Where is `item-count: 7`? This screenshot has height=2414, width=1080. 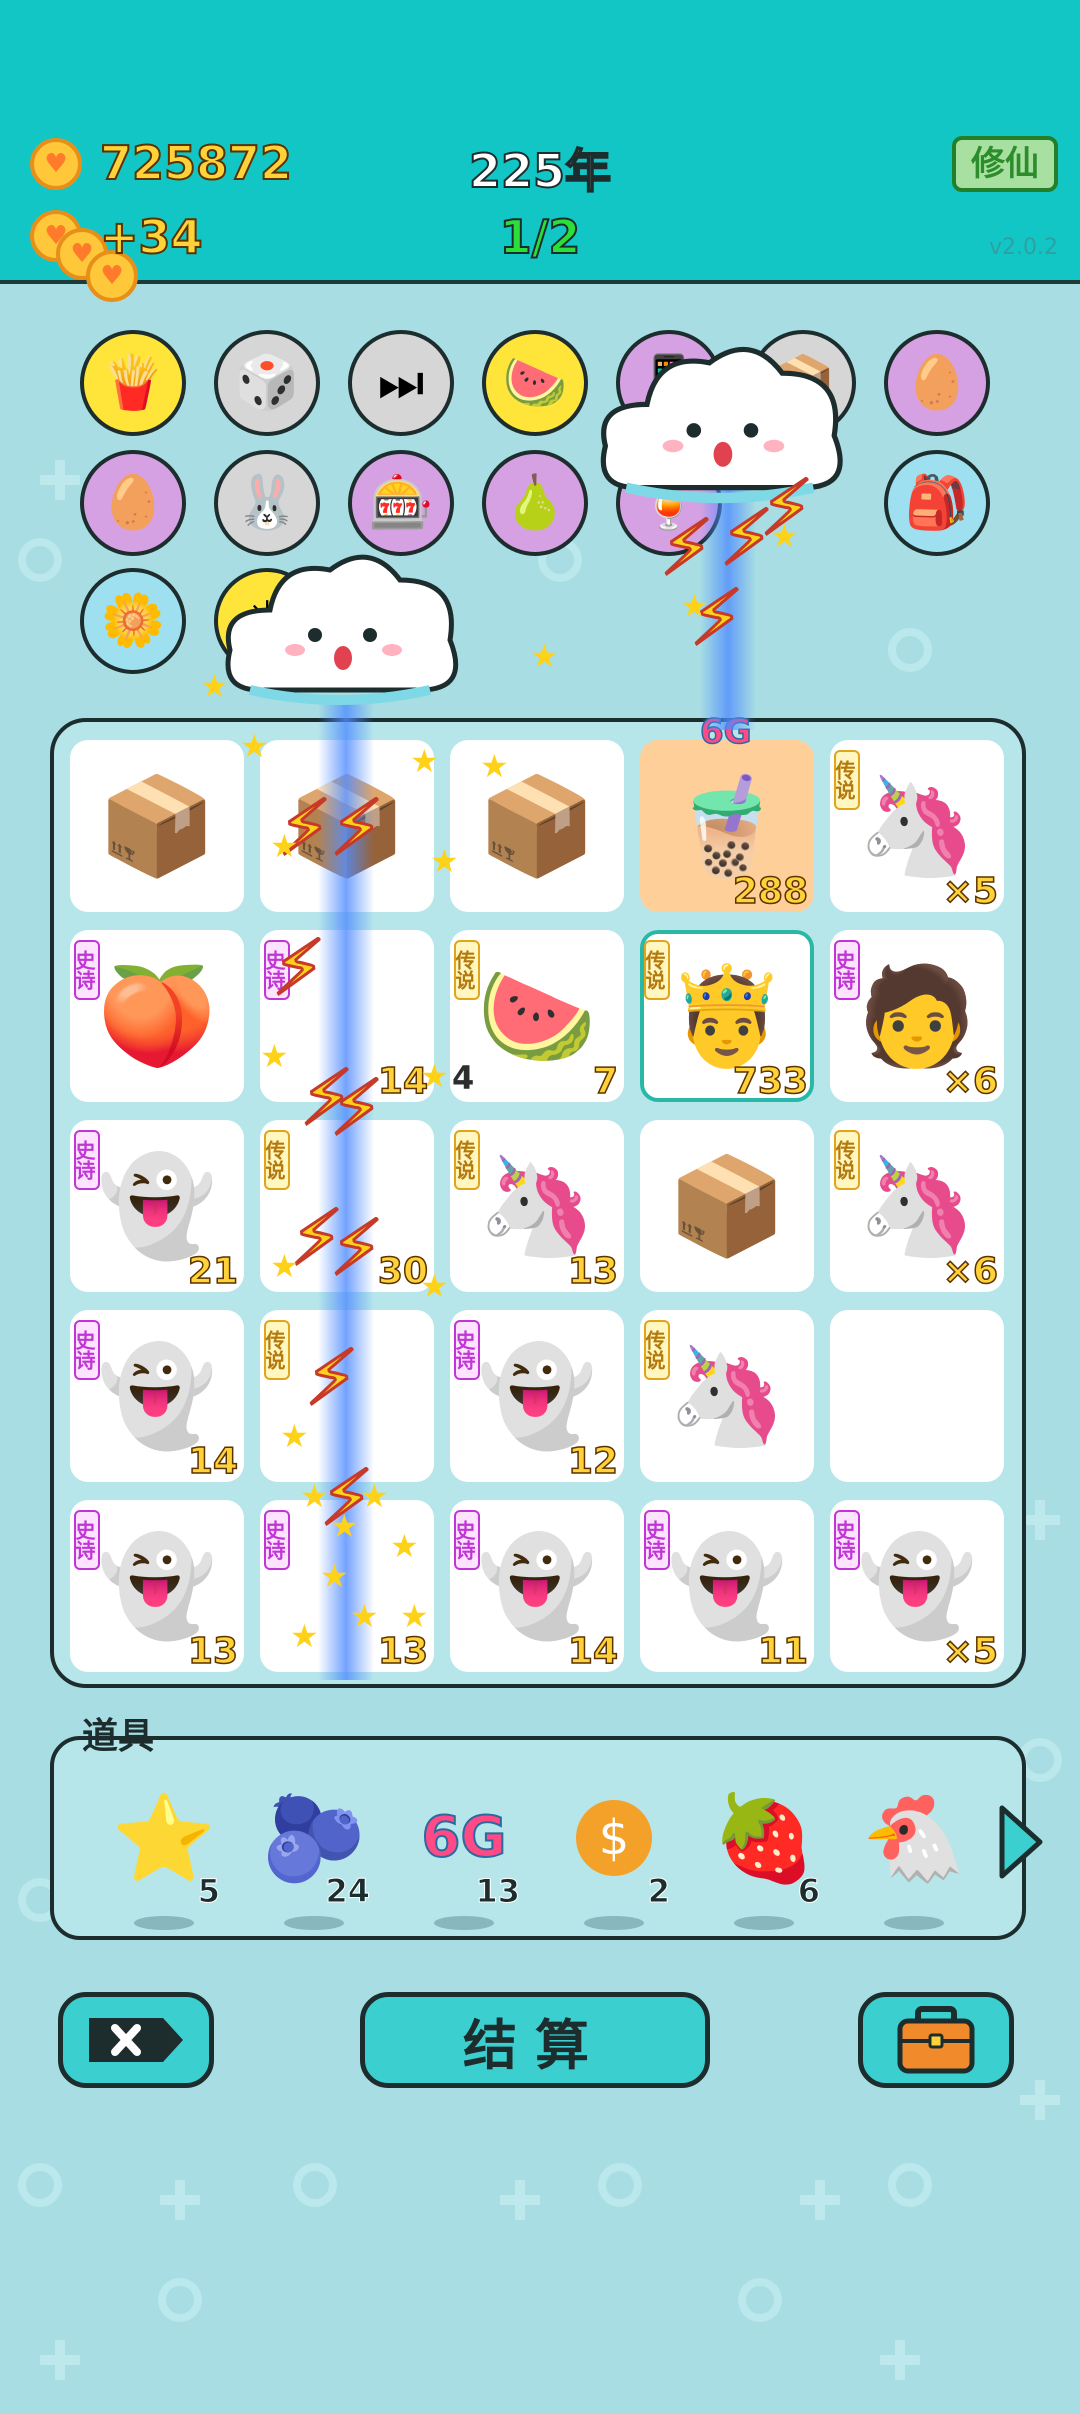
item-count: 7 is located at coordinates (605, 1081).